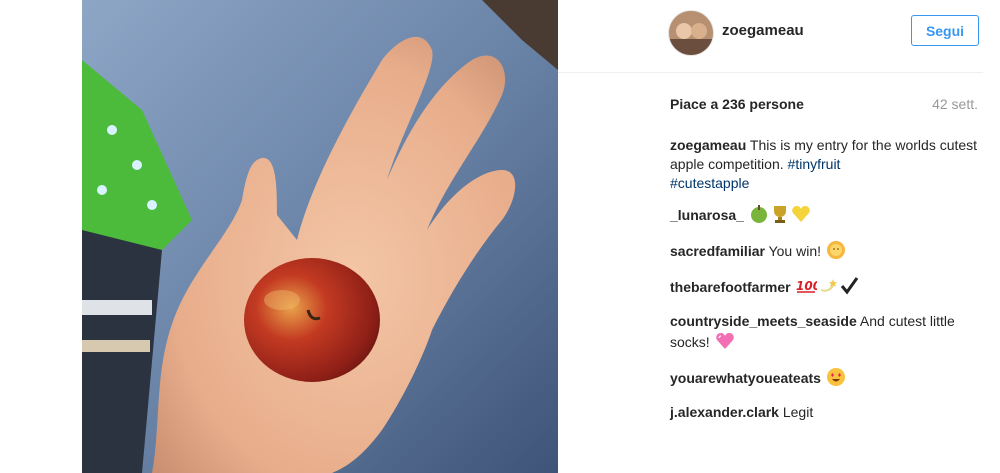  What do you see at coordinates (780, 216) in the screenshot?
I see `trophy-icon` at bounding box center [780, 216].